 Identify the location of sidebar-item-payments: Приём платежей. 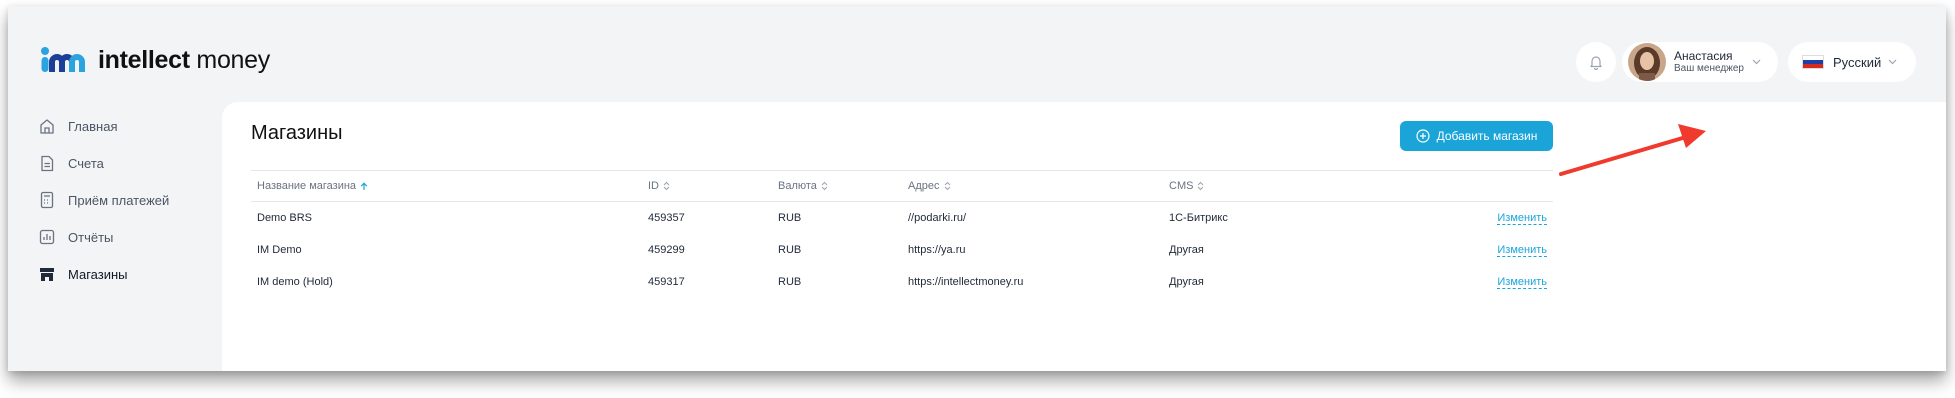
(103, 200).